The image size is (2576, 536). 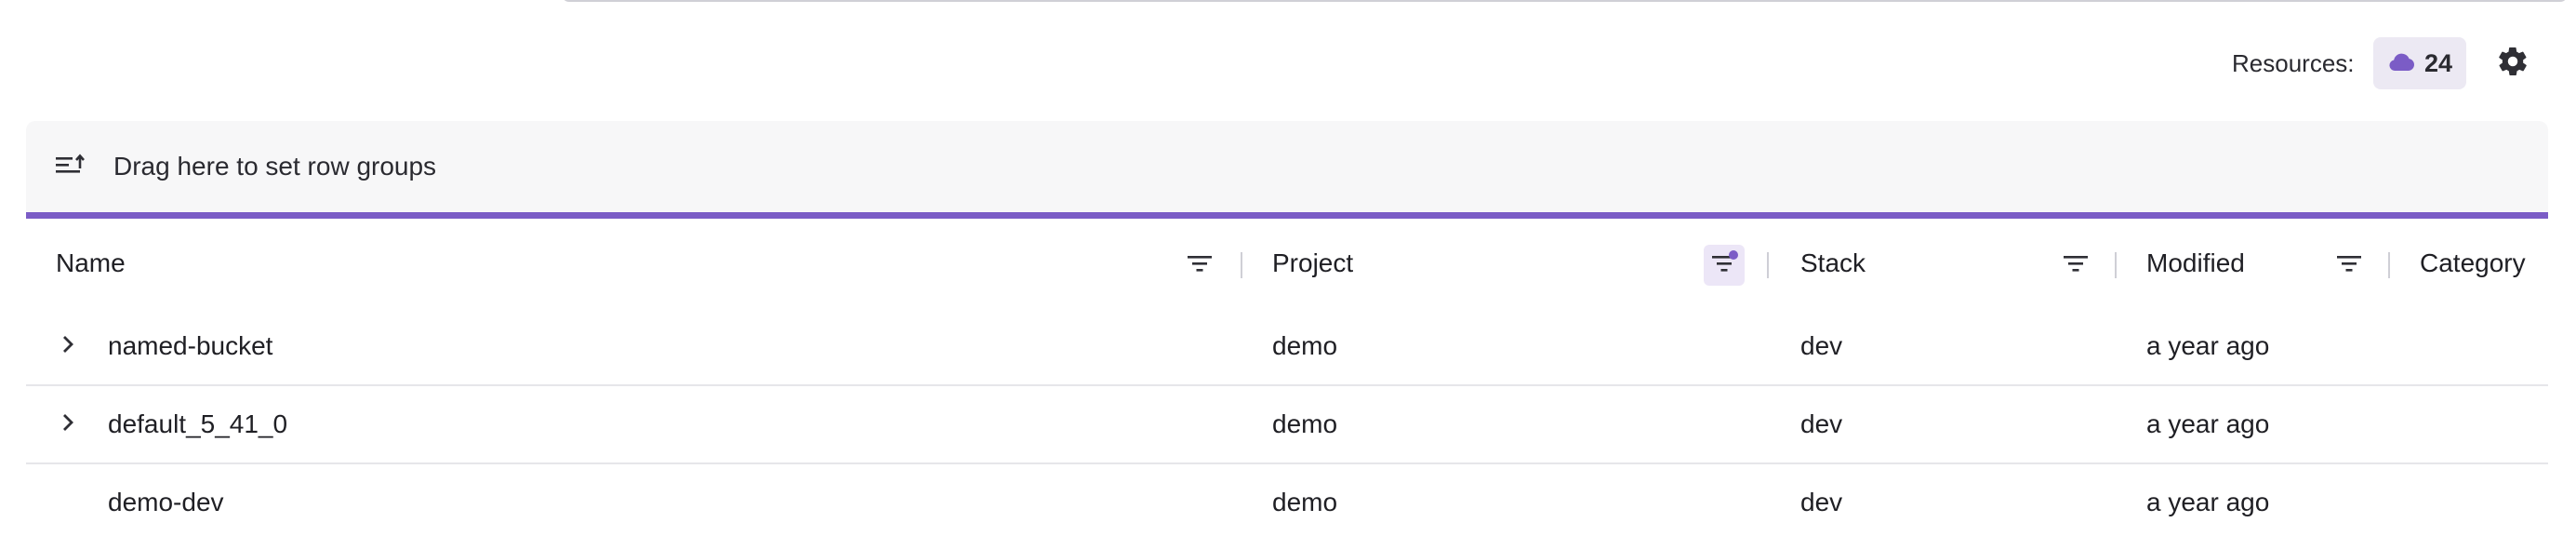 I want to click on cell-name: named-bucket, so click(x=190, y=345).